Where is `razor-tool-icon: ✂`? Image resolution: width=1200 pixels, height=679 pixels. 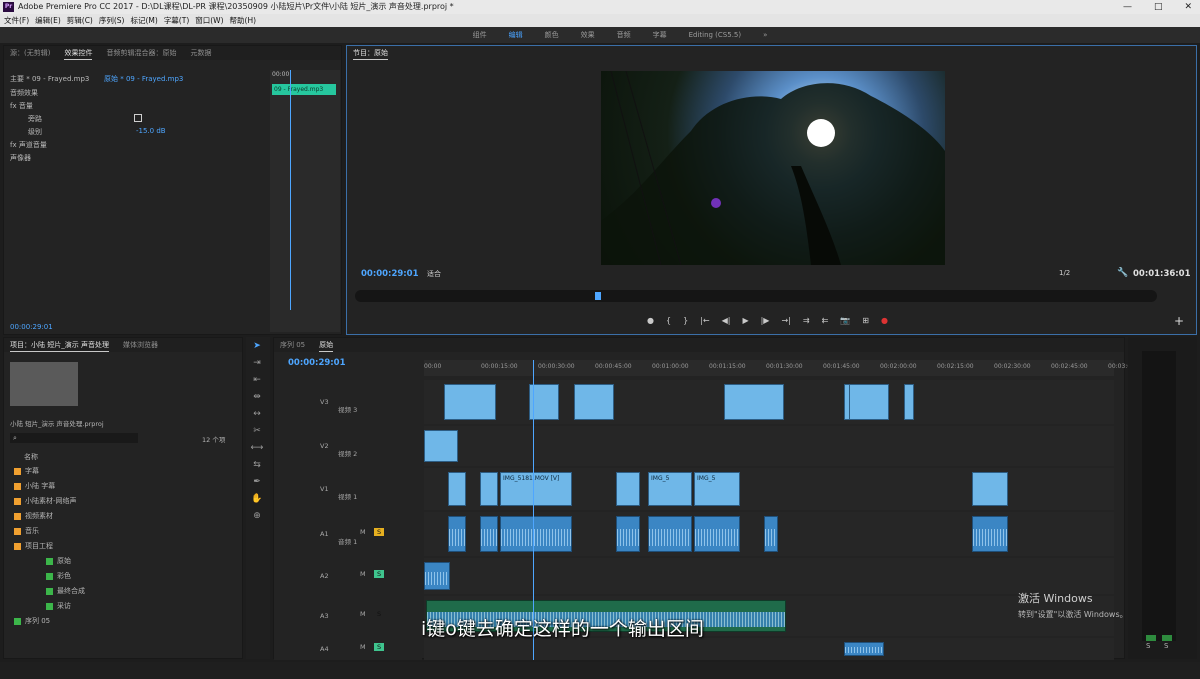
razor-tool-icon: ✂ is located at coordinates (257, 431).